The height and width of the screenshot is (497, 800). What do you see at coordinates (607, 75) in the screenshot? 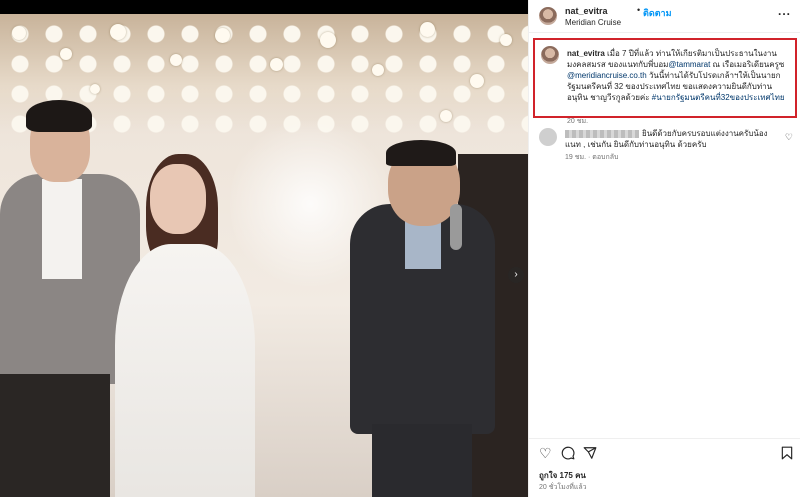
I see `mention-meridiancruise: @meridiancruise.co.th` at bounding box center [607, 75].